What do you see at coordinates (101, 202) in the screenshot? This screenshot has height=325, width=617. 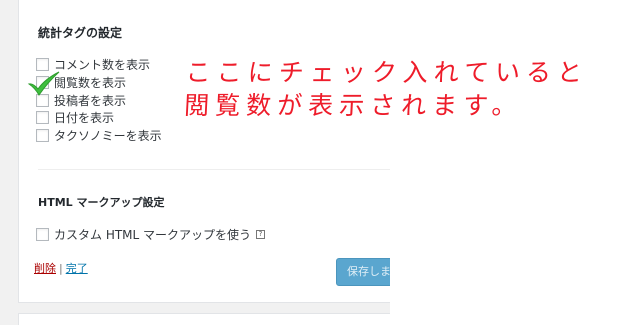 I see `html-markup-settings-title: HTML マークアップ設定` at bounding box center [101, 202].